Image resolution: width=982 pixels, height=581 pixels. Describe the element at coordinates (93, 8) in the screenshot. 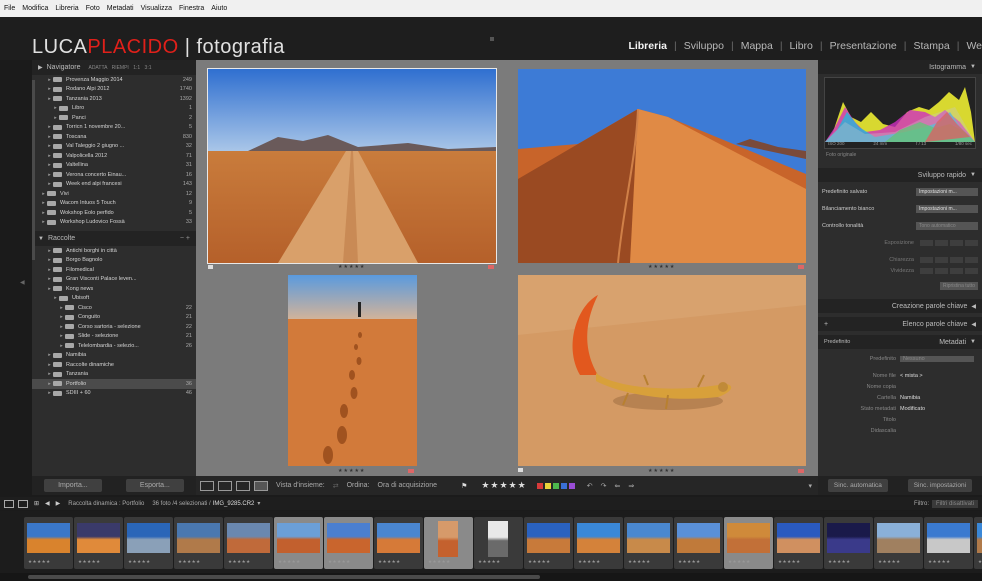

I see `menu-item: Foto` at that location.